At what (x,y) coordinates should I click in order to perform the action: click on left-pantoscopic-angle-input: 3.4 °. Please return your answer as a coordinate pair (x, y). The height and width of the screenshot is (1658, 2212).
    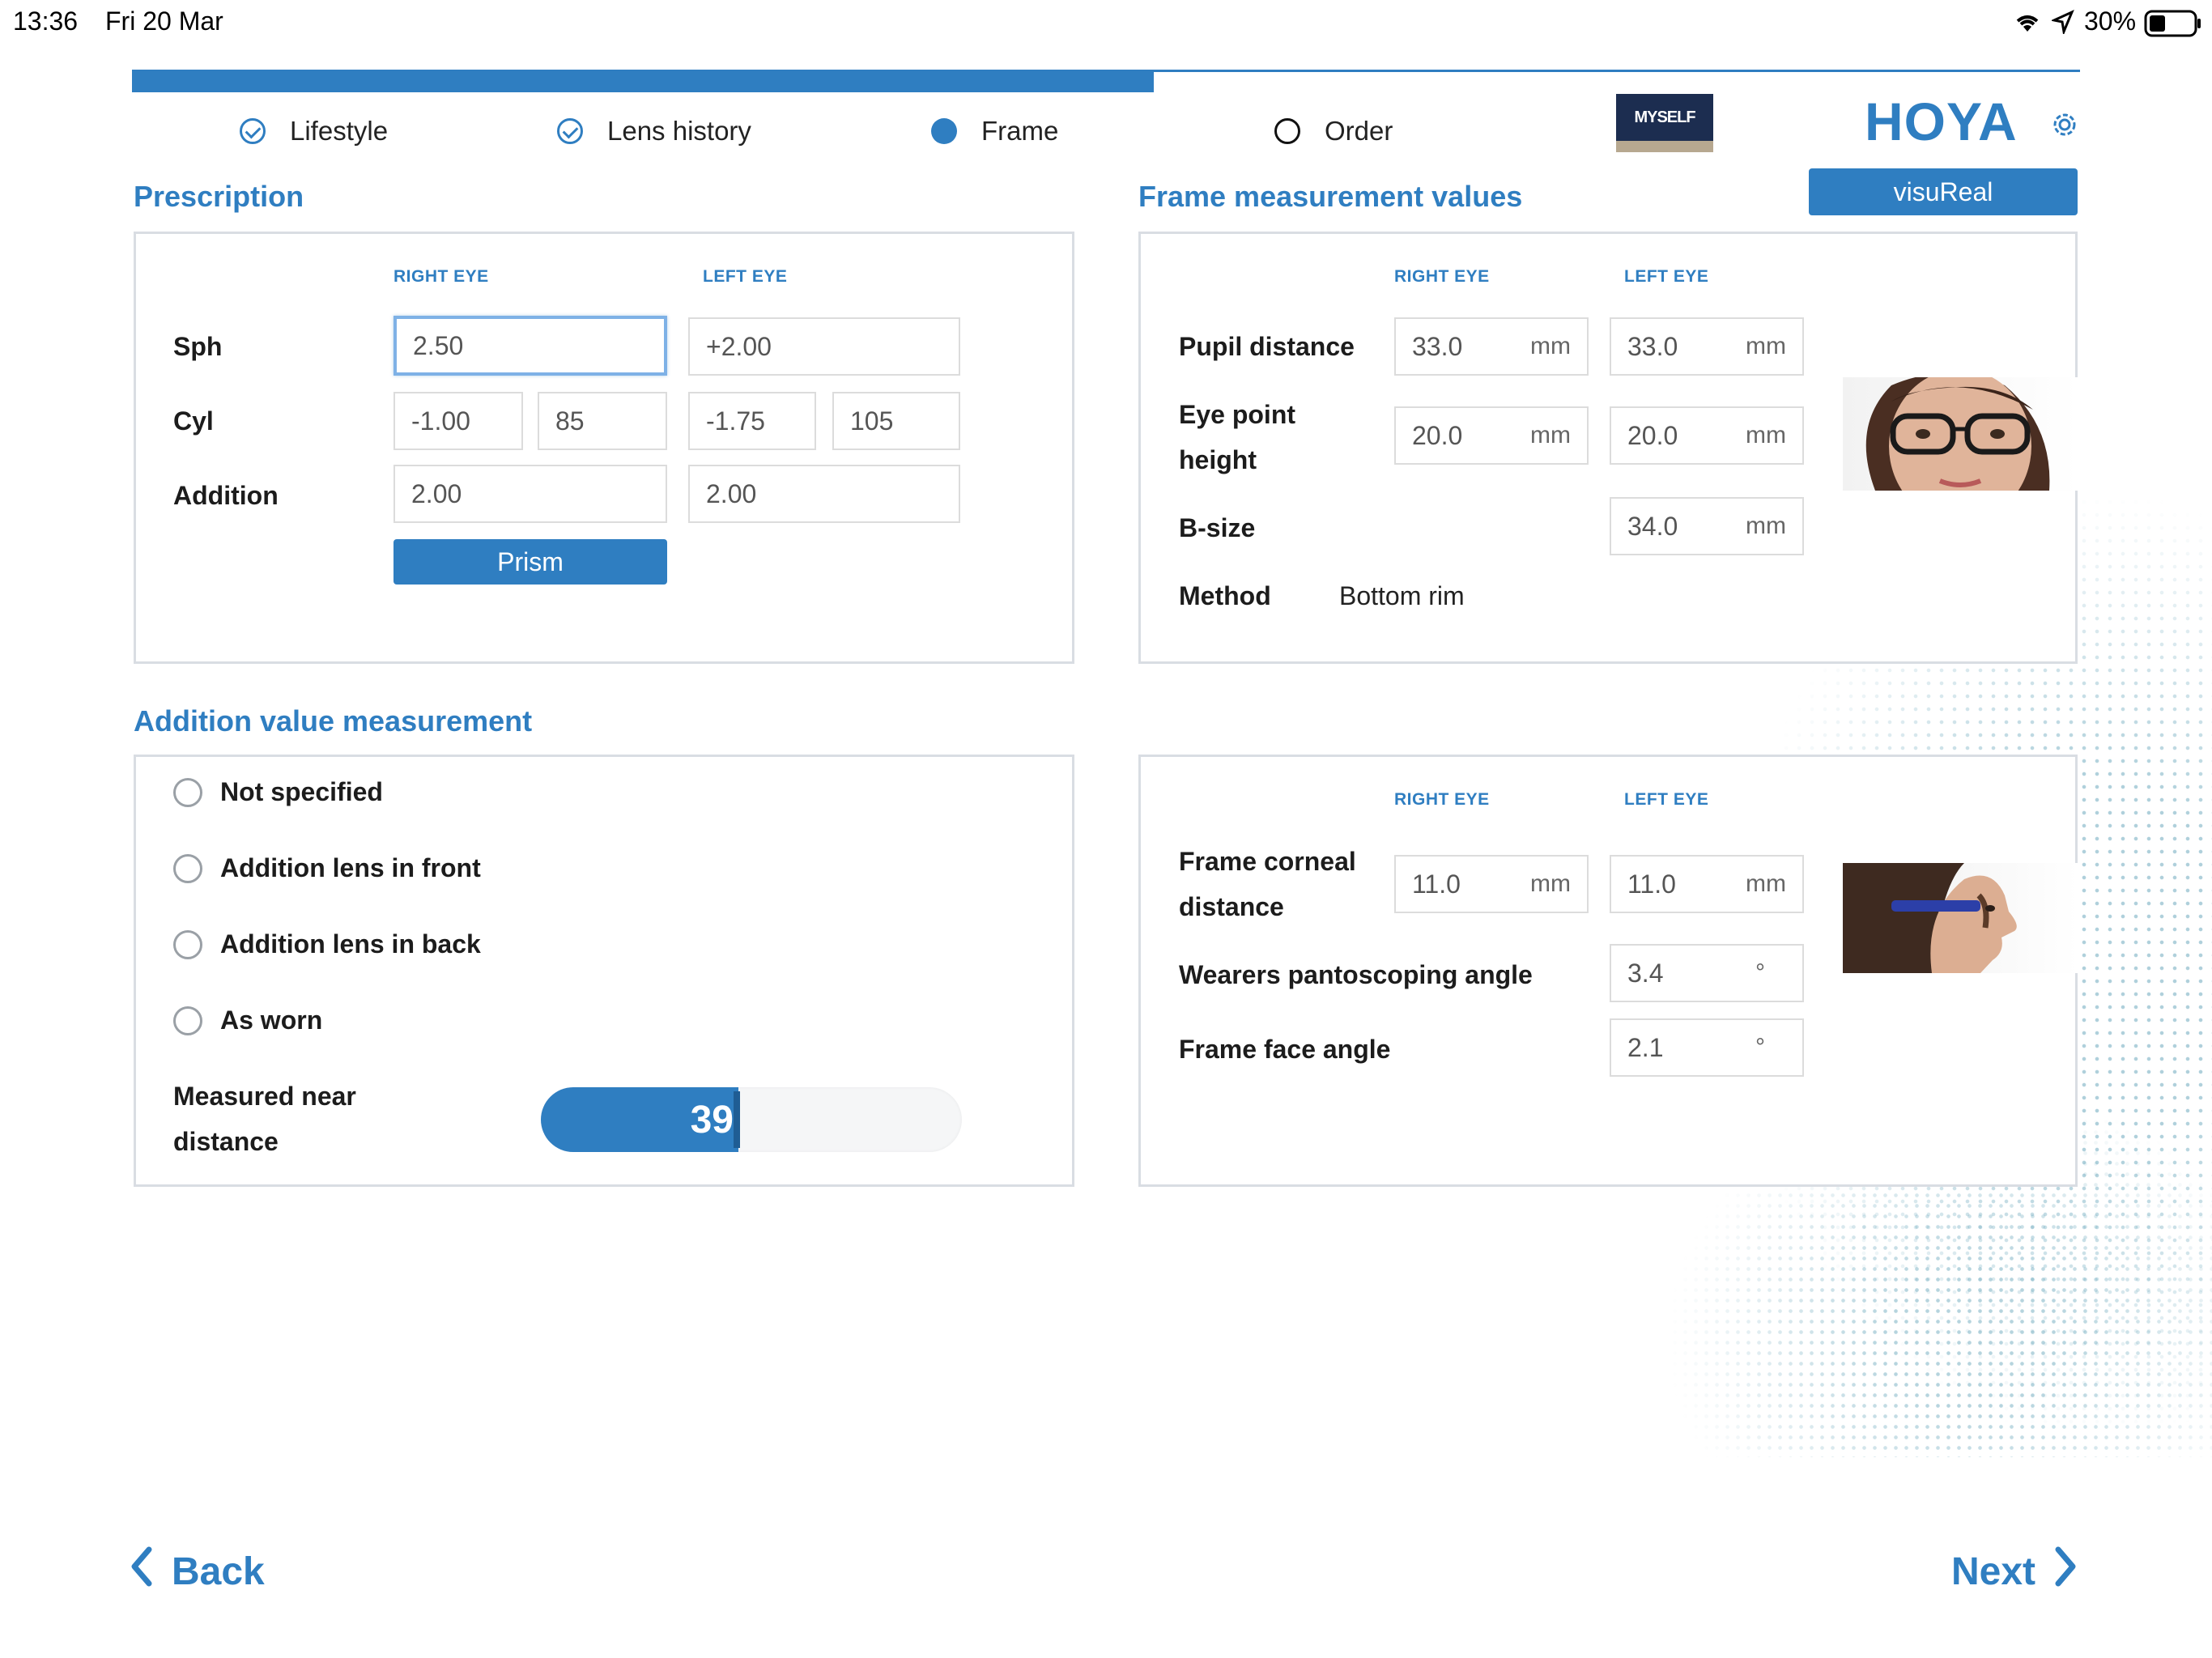
    Looking at the image, I should click on (1707, 973).